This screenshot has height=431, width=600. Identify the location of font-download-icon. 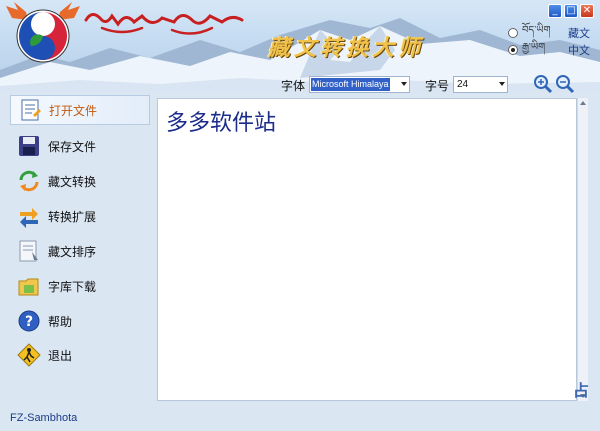
(28, 287).